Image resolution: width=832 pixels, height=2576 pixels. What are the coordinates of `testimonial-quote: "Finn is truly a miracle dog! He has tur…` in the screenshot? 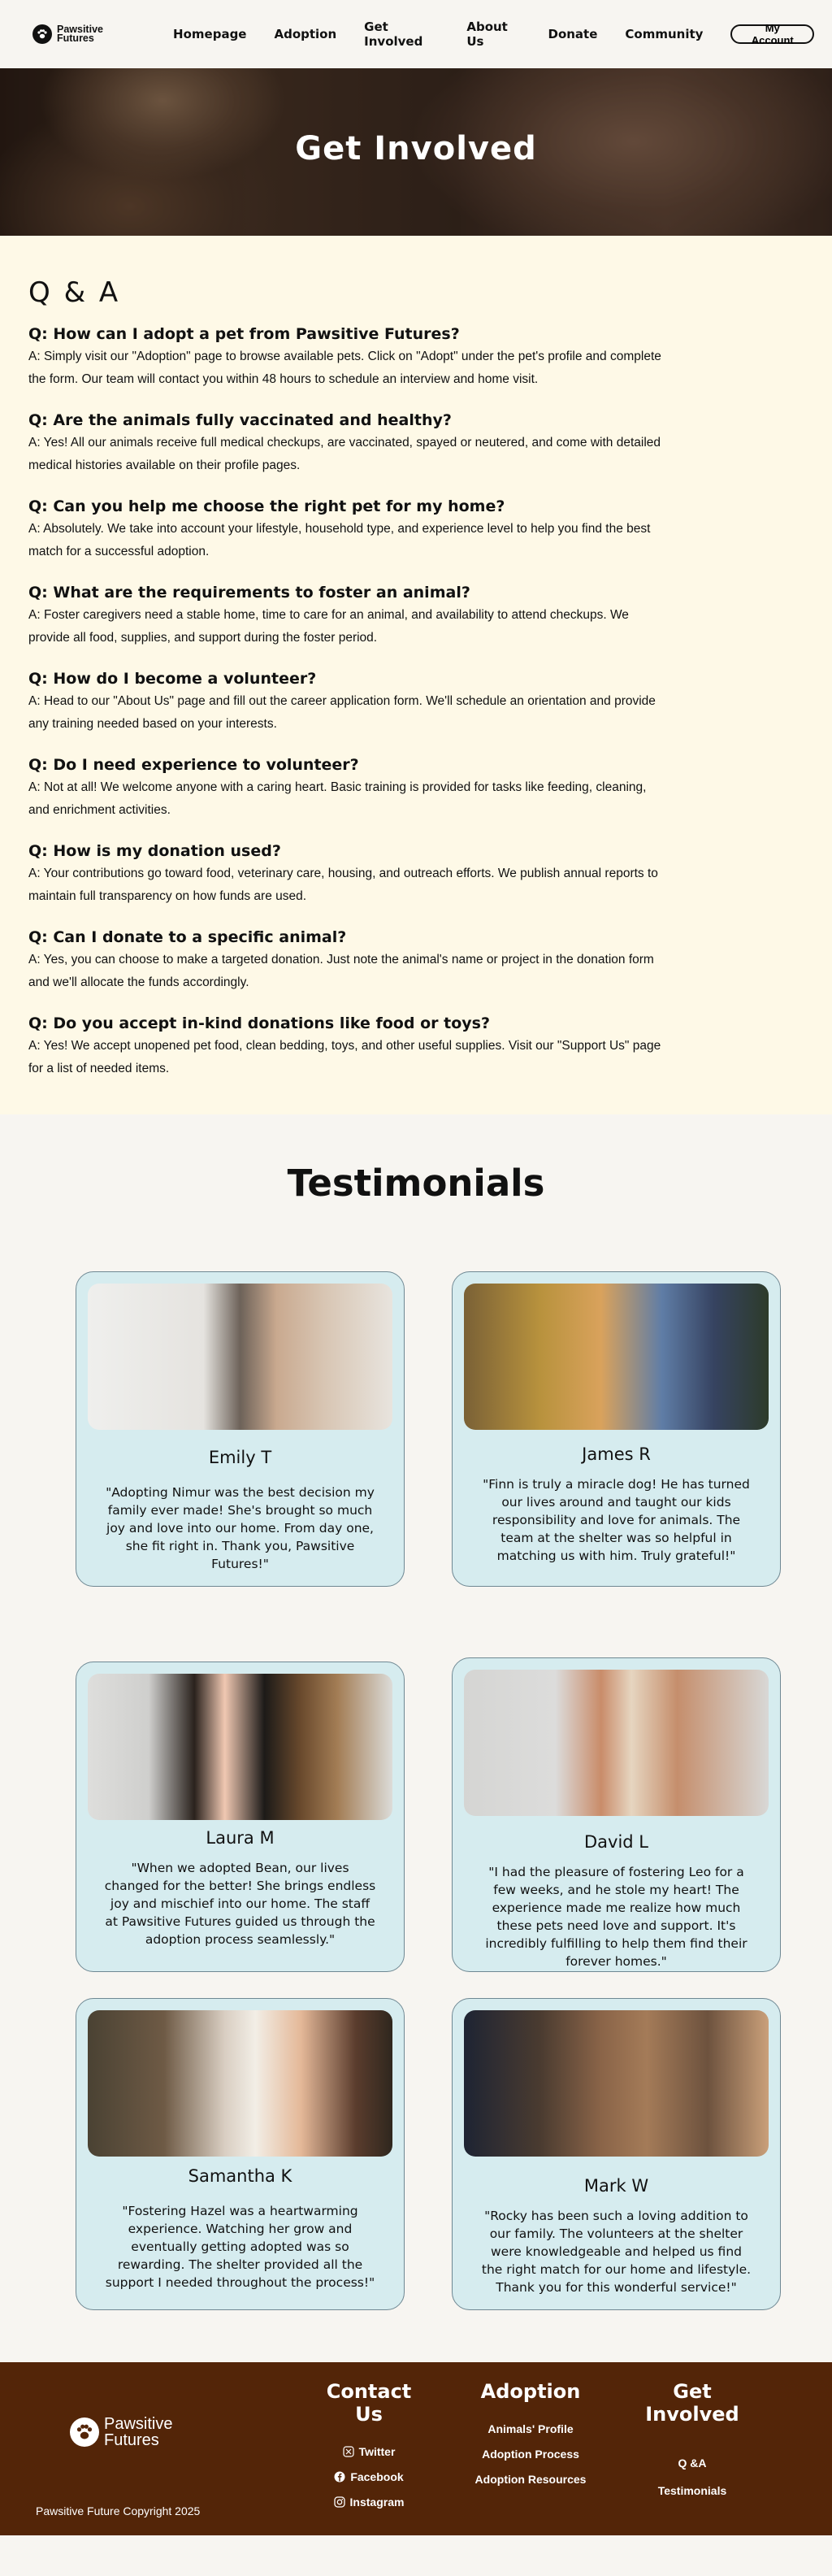 It's located at (616, 1520).